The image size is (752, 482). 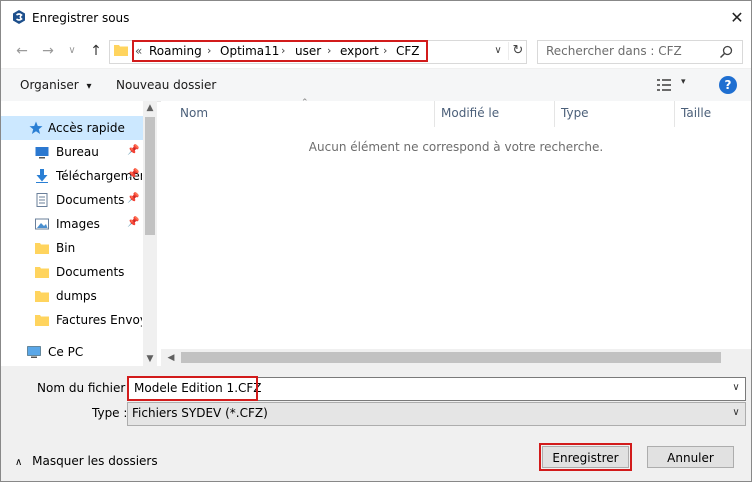 I want to click on forward-button: →, so click(x=48, y=51).